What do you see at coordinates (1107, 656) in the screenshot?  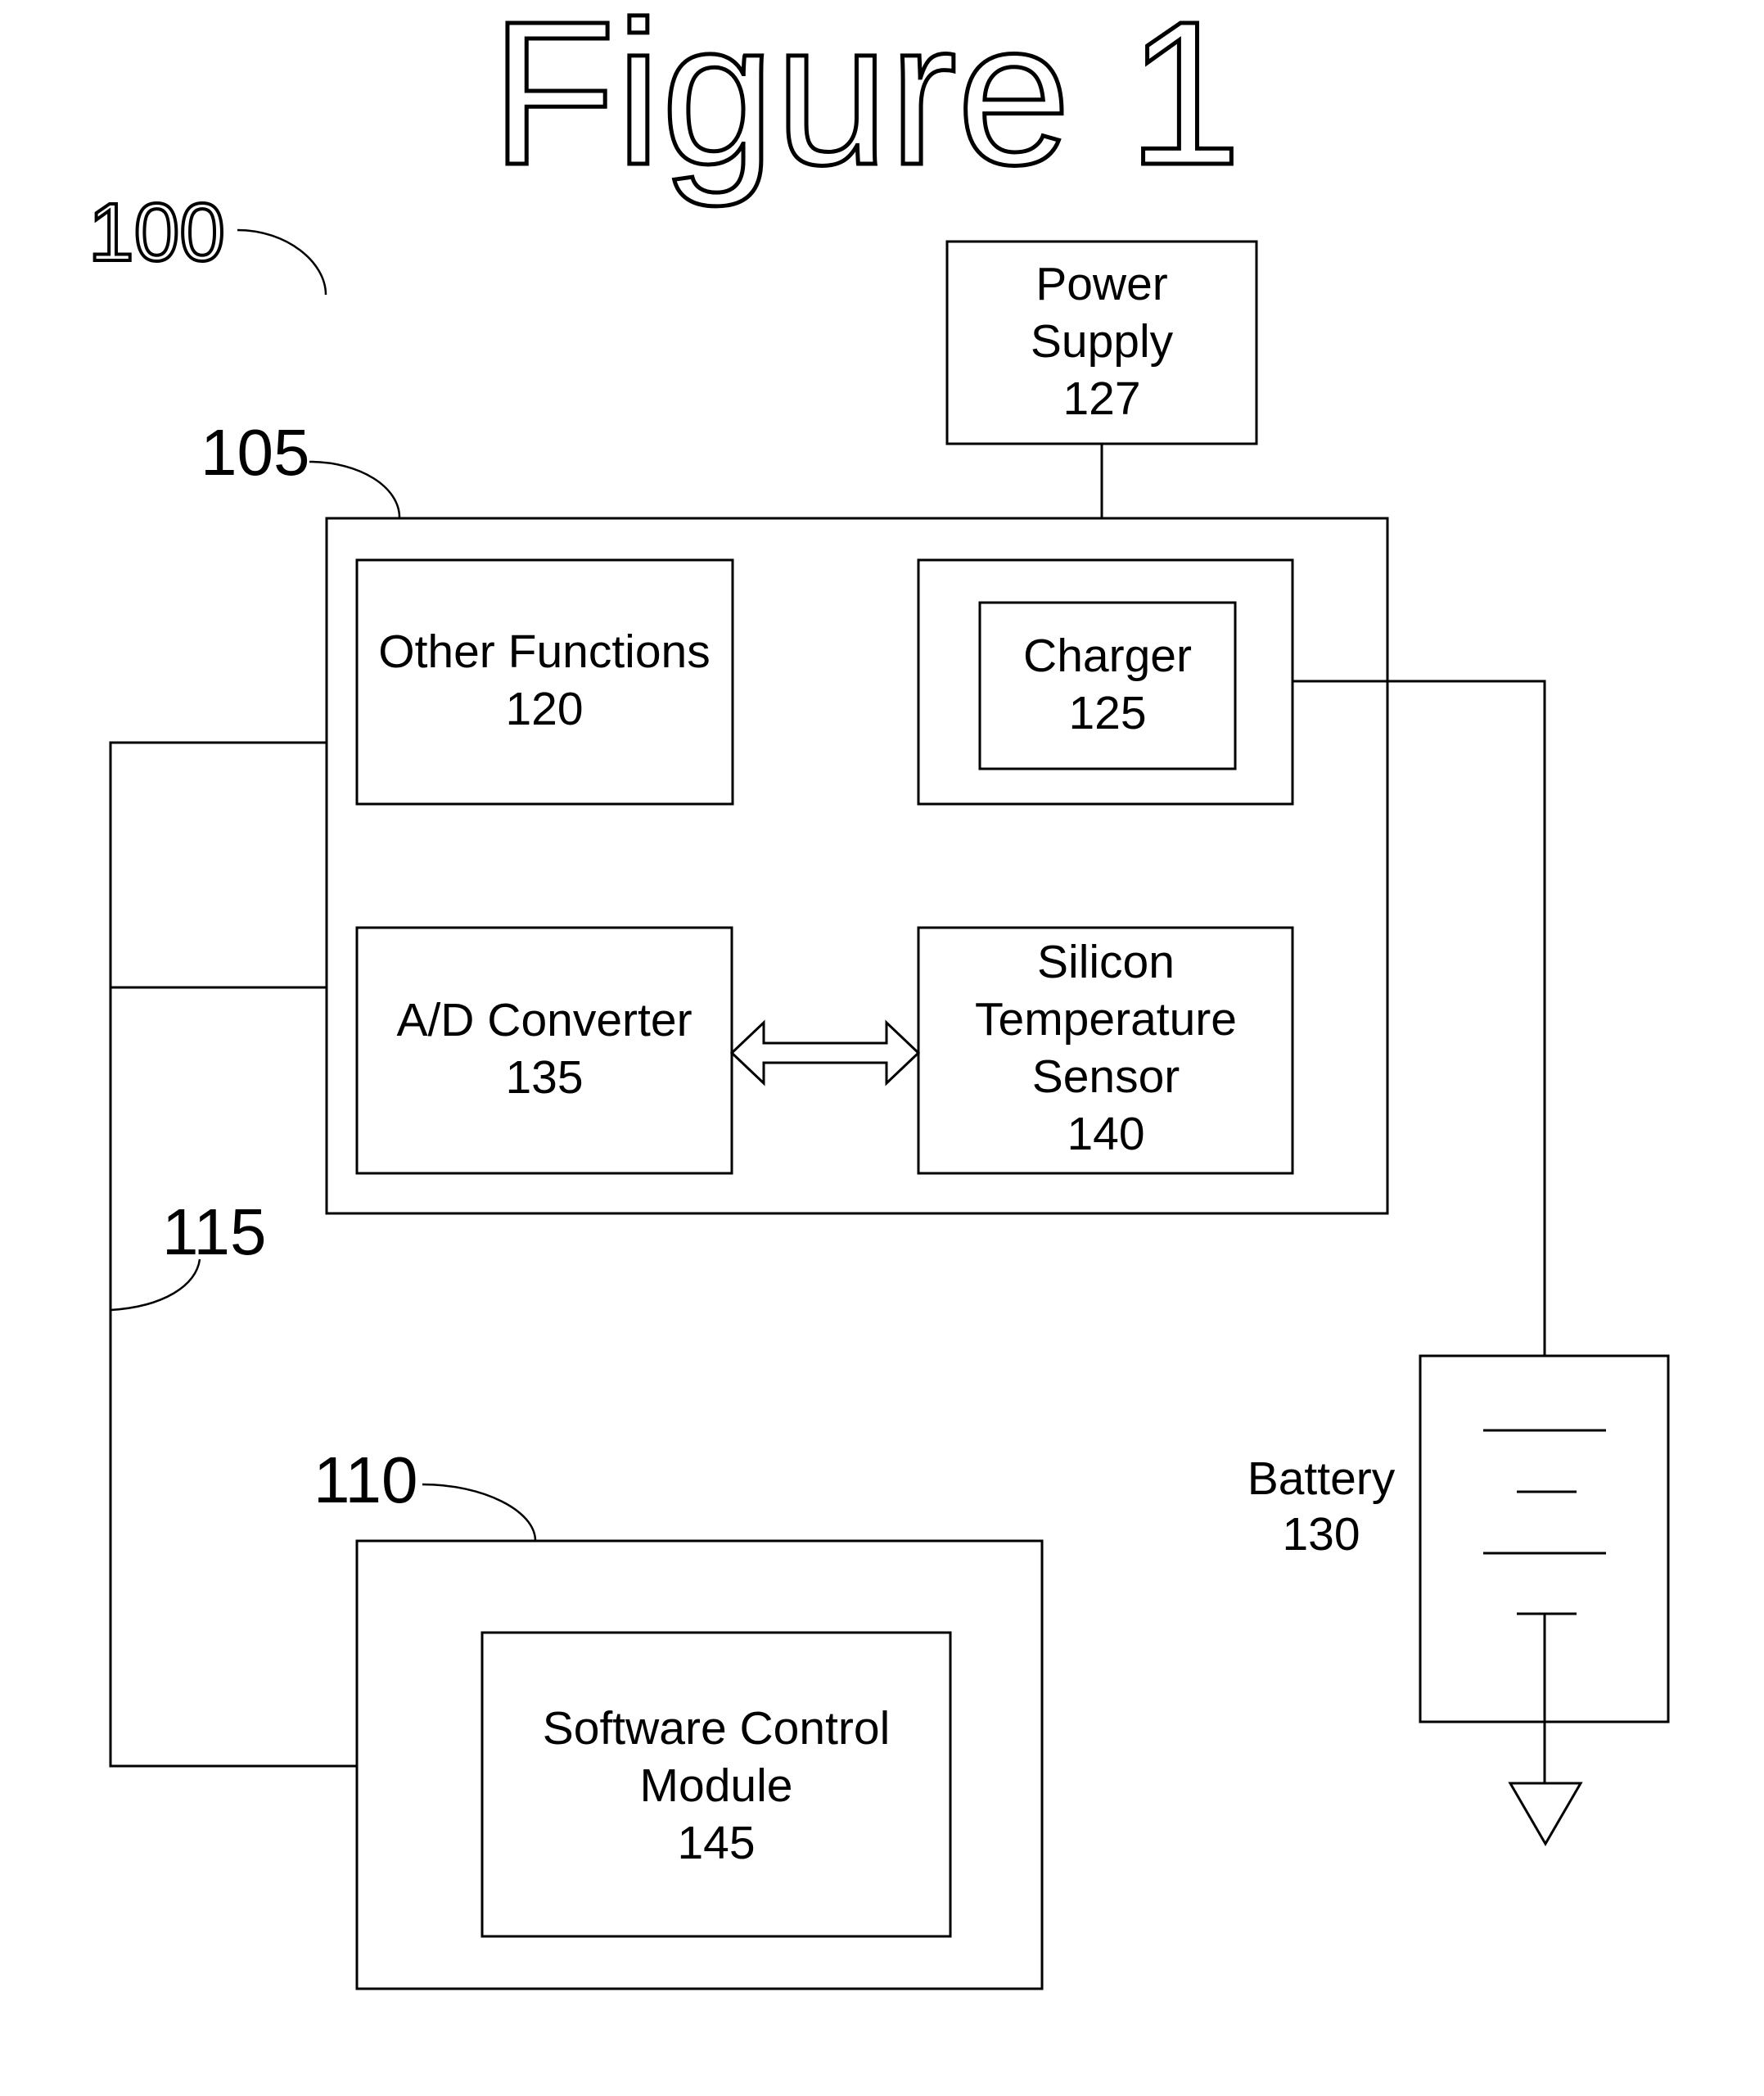 I see `charger-label-line1: Charger` at bounding box center [1107, 656].